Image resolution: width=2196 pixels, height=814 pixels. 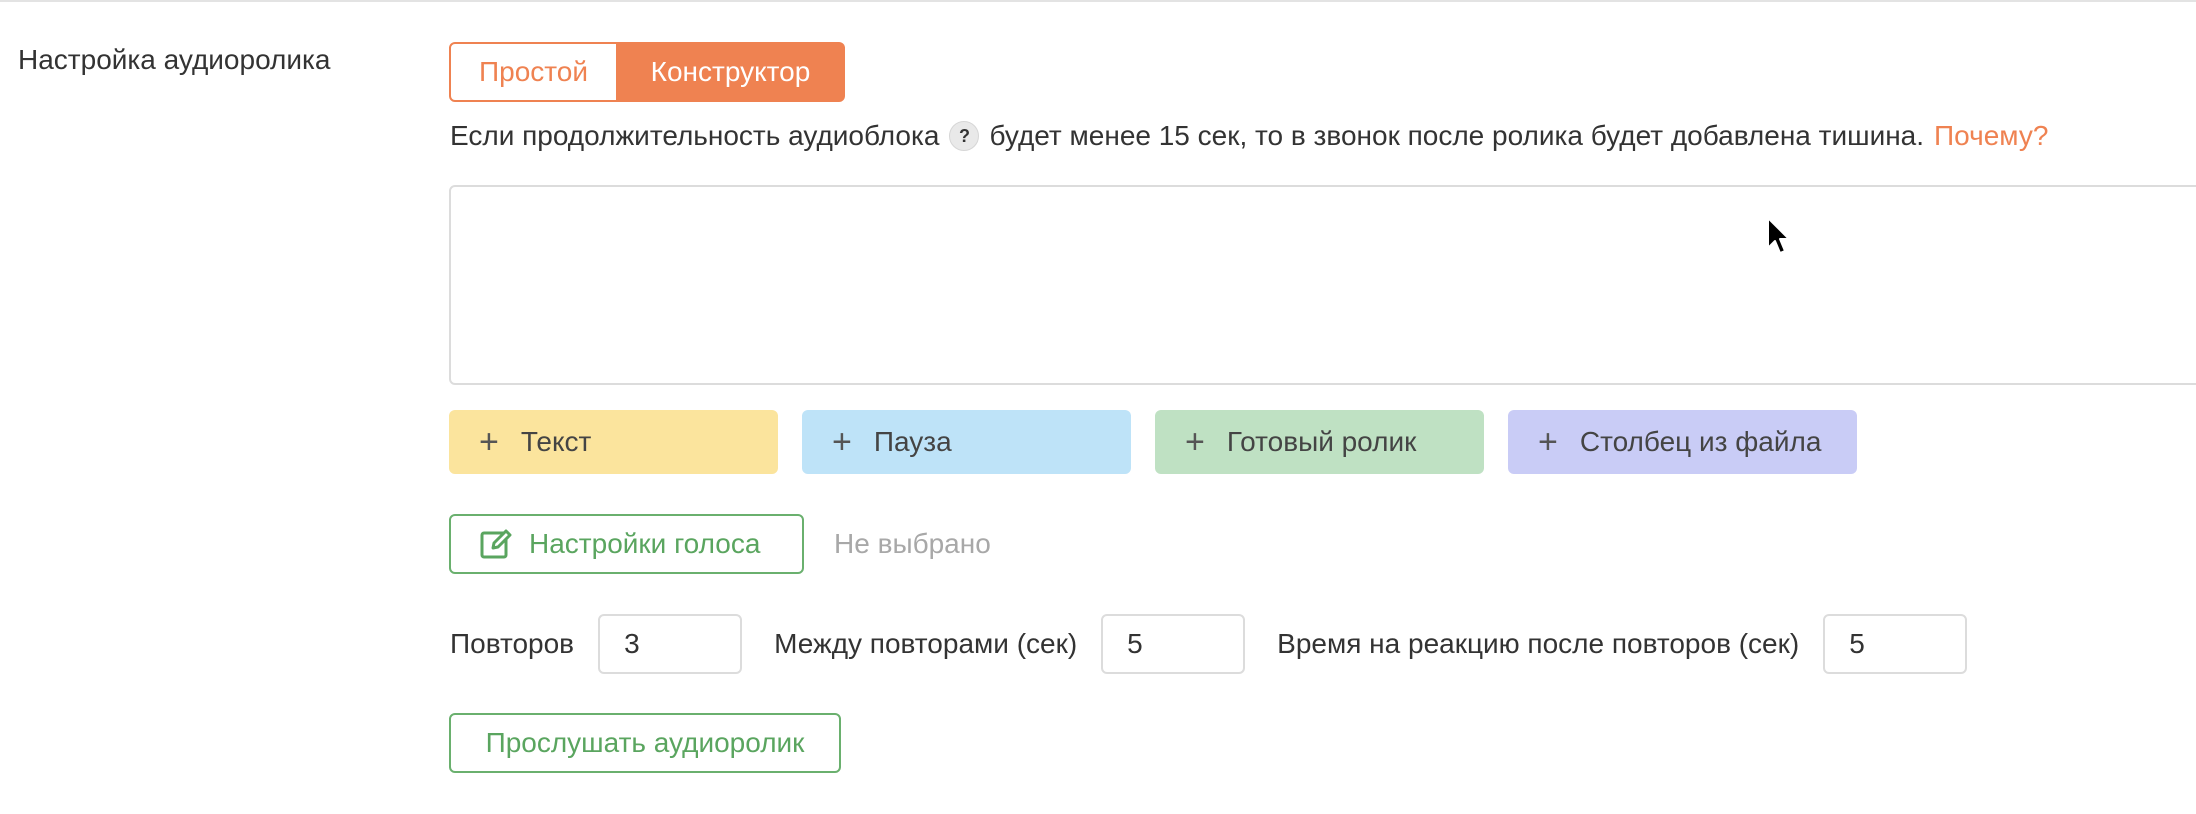 I want to click on listen-audio-button: Прослушать аудиоролик, so click(x=645, y=743).